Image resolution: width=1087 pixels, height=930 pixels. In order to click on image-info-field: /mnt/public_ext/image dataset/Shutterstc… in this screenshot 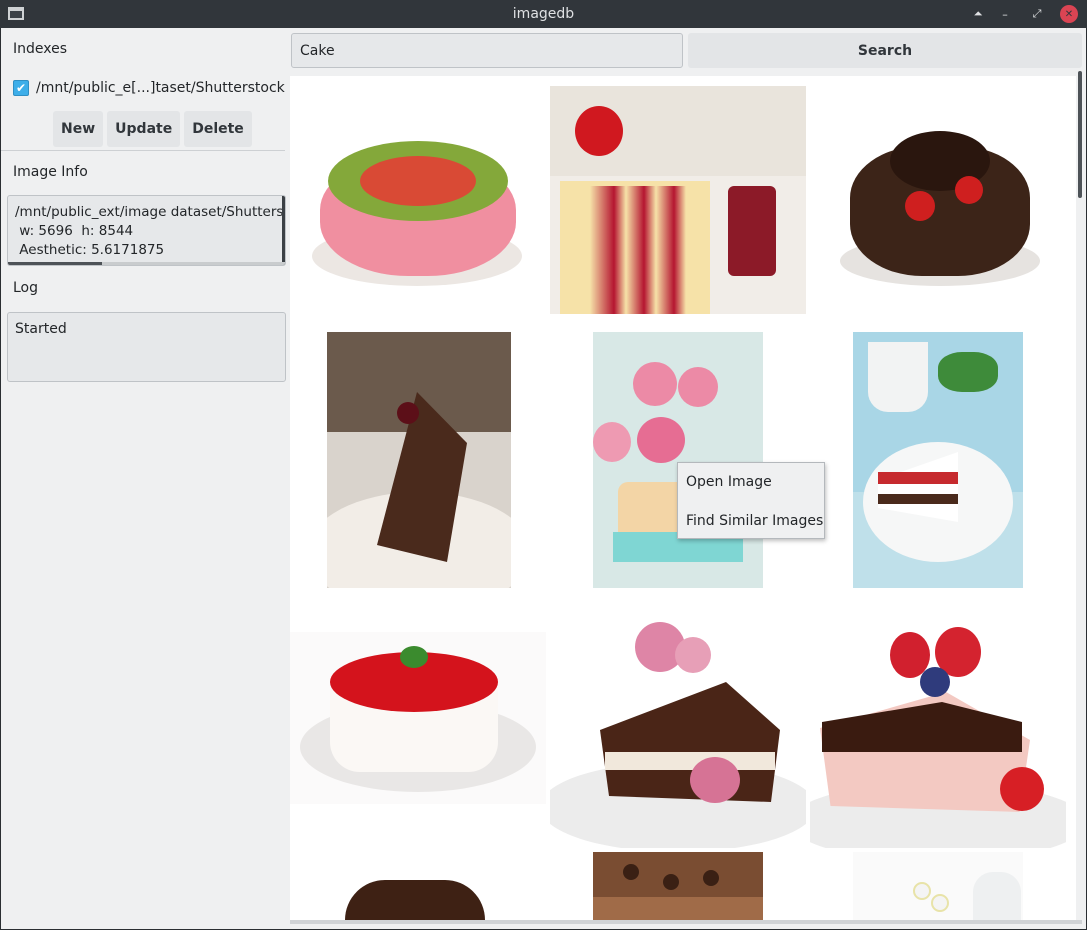, I will do `click(146, 230)`.